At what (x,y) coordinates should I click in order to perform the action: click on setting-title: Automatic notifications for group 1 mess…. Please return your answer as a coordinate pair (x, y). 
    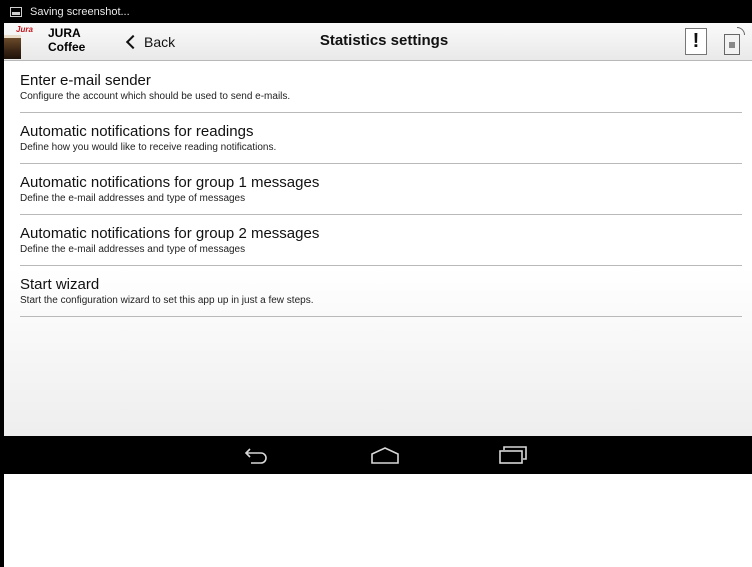
    Looking at the image, I should click on (170, 182).